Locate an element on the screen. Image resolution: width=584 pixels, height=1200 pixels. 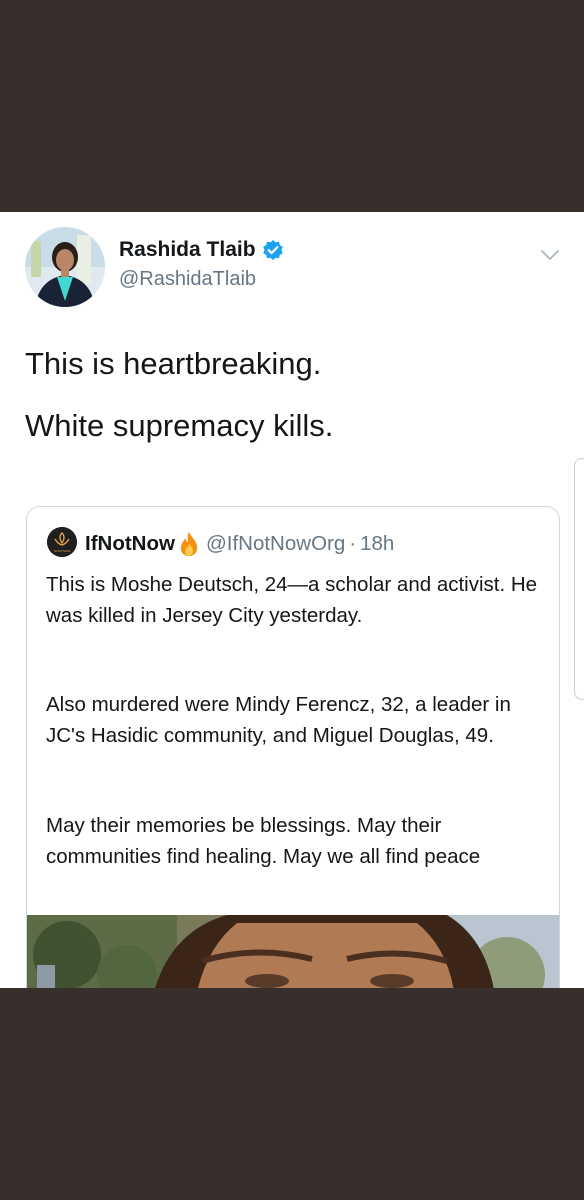
quoted-avatar: IFNOTNOW is located at coordinates (62, 542).